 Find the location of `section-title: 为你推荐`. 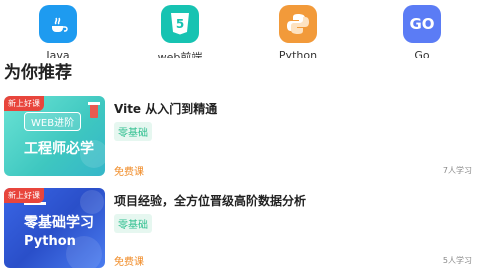

section-title: 为你推荐 is located at coordinates (38, 73).